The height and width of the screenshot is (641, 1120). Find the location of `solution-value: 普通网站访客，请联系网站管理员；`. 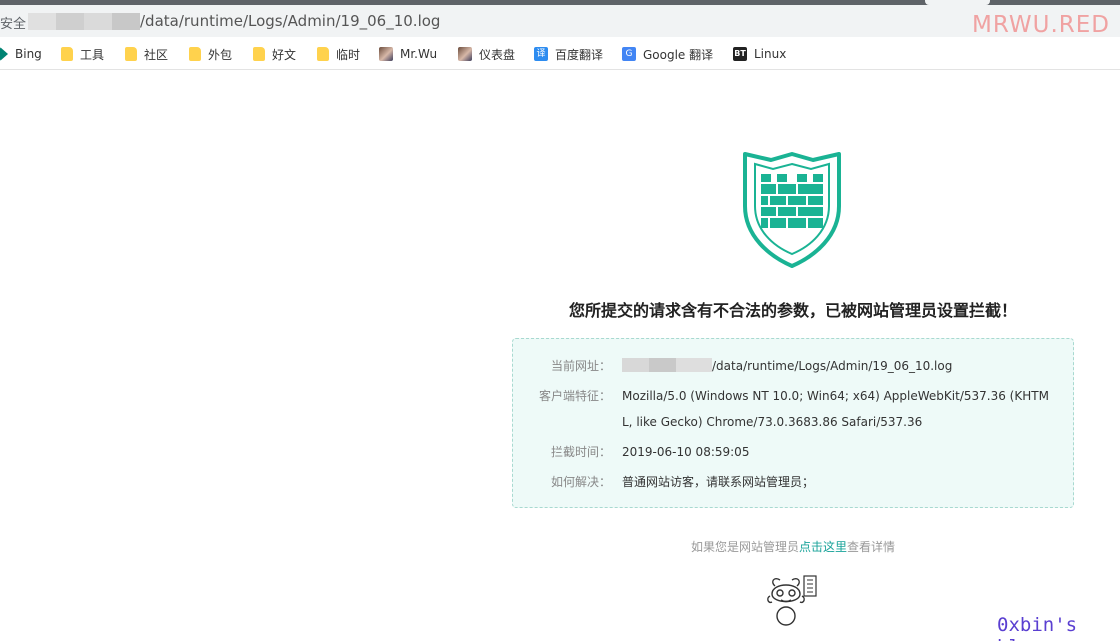

solution-value: 普通网站访客，请联系网站管理员； is located at coordinates (718, 482).